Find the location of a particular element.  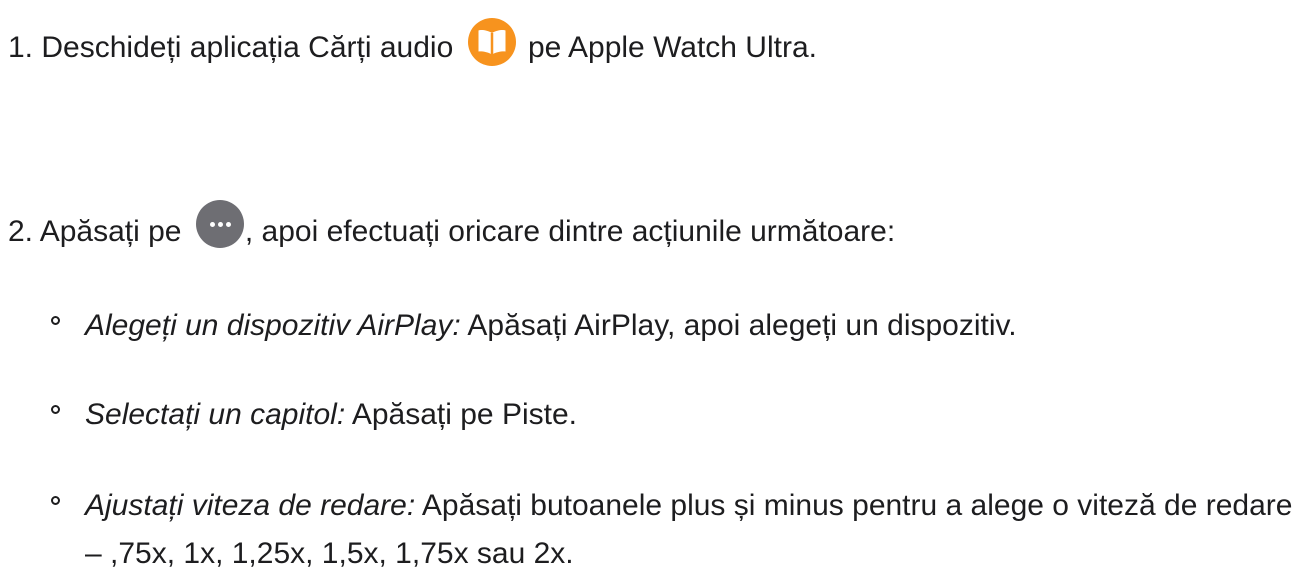

step-2-number: 2. is located at coordinates (21, 231).